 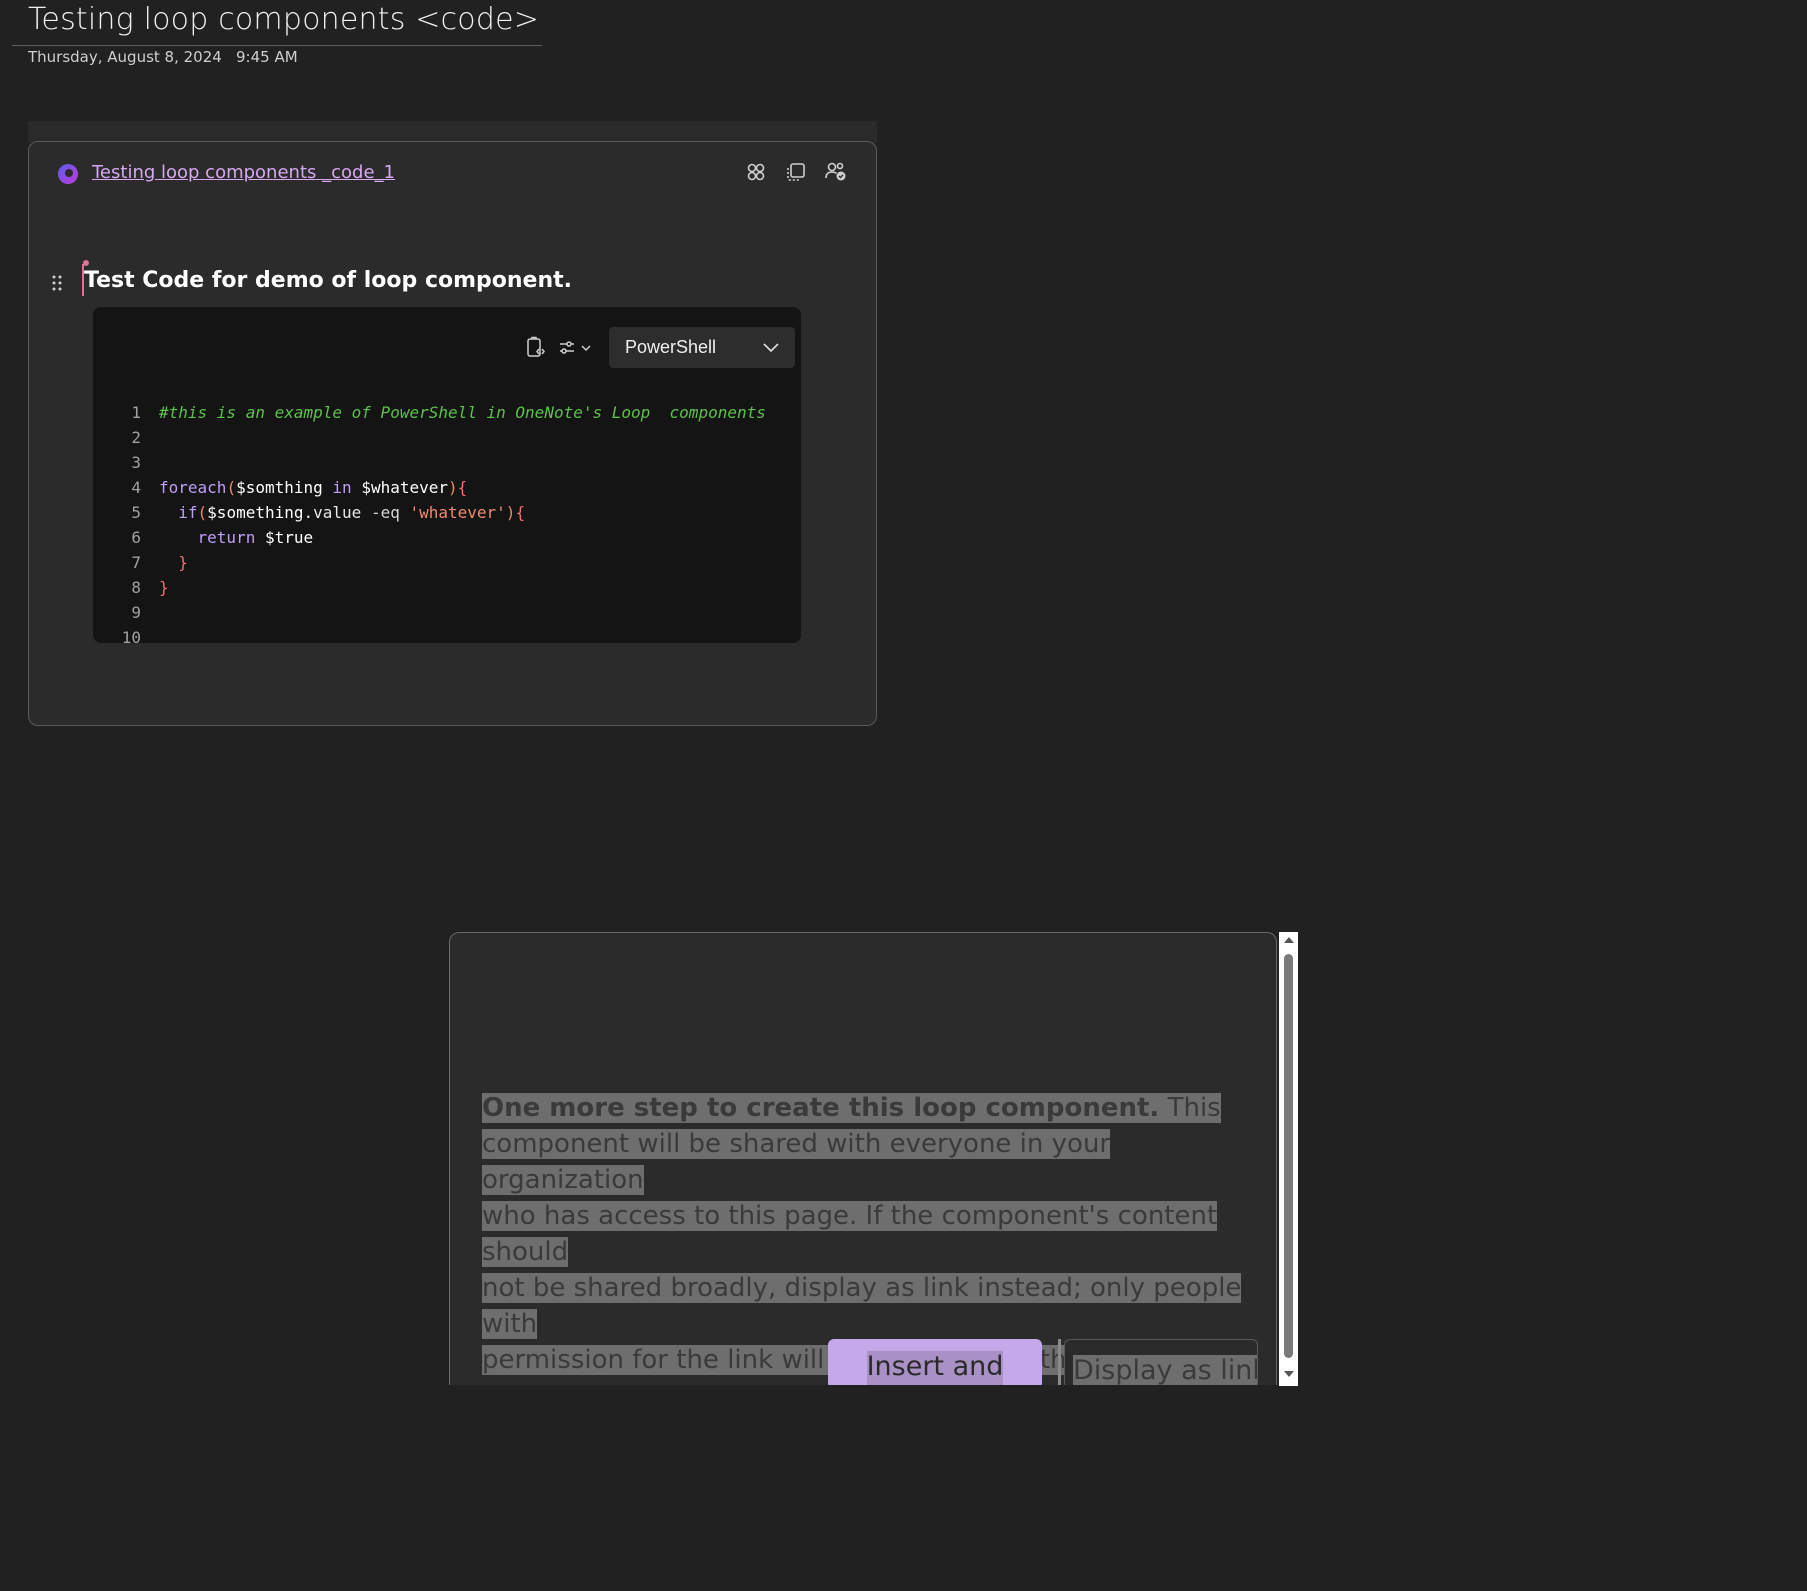 I want to click on dialog-scrollbar, so click(x=1288, y=1159).